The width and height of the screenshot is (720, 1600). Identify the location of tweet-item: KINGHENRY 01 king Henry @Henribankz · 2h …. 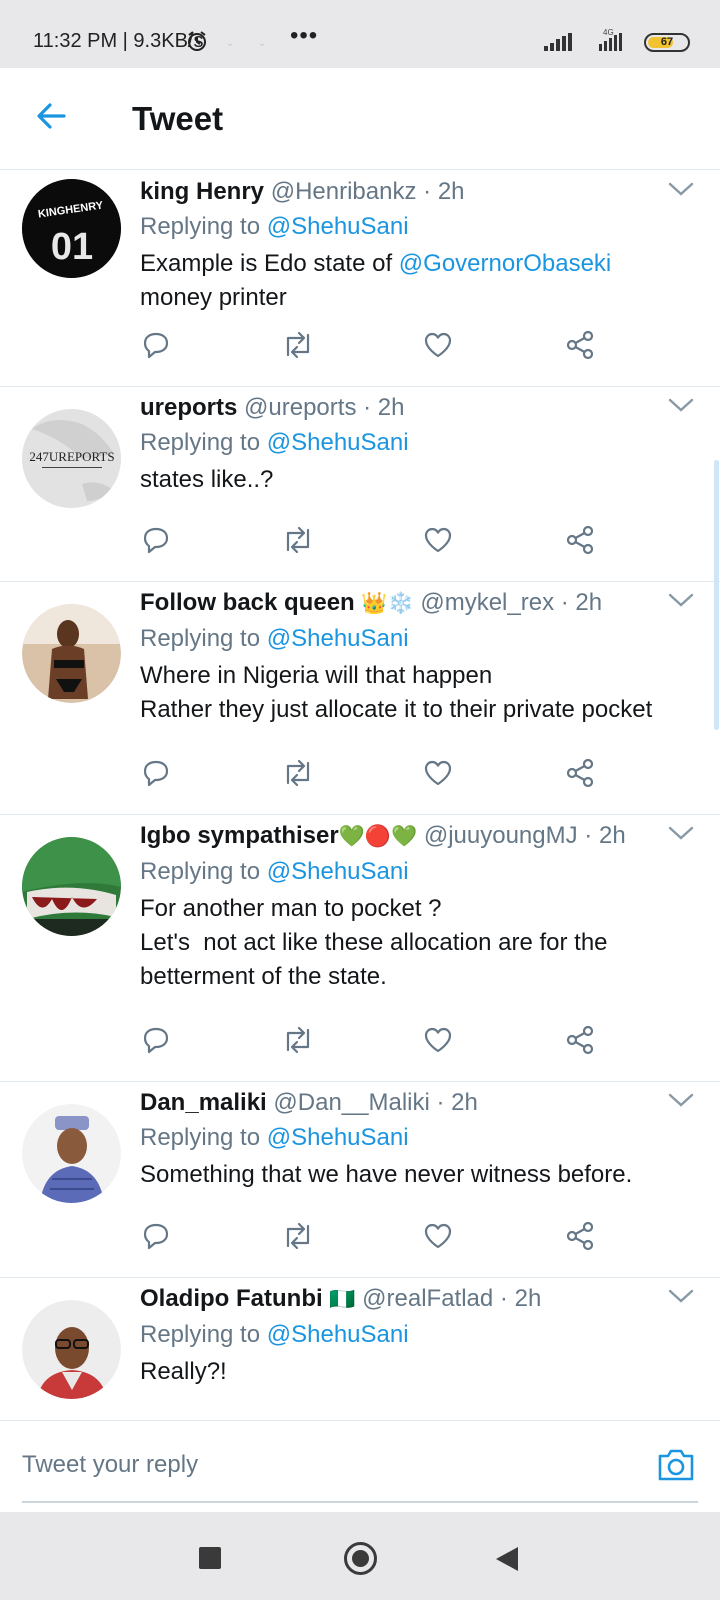
(360, 279).